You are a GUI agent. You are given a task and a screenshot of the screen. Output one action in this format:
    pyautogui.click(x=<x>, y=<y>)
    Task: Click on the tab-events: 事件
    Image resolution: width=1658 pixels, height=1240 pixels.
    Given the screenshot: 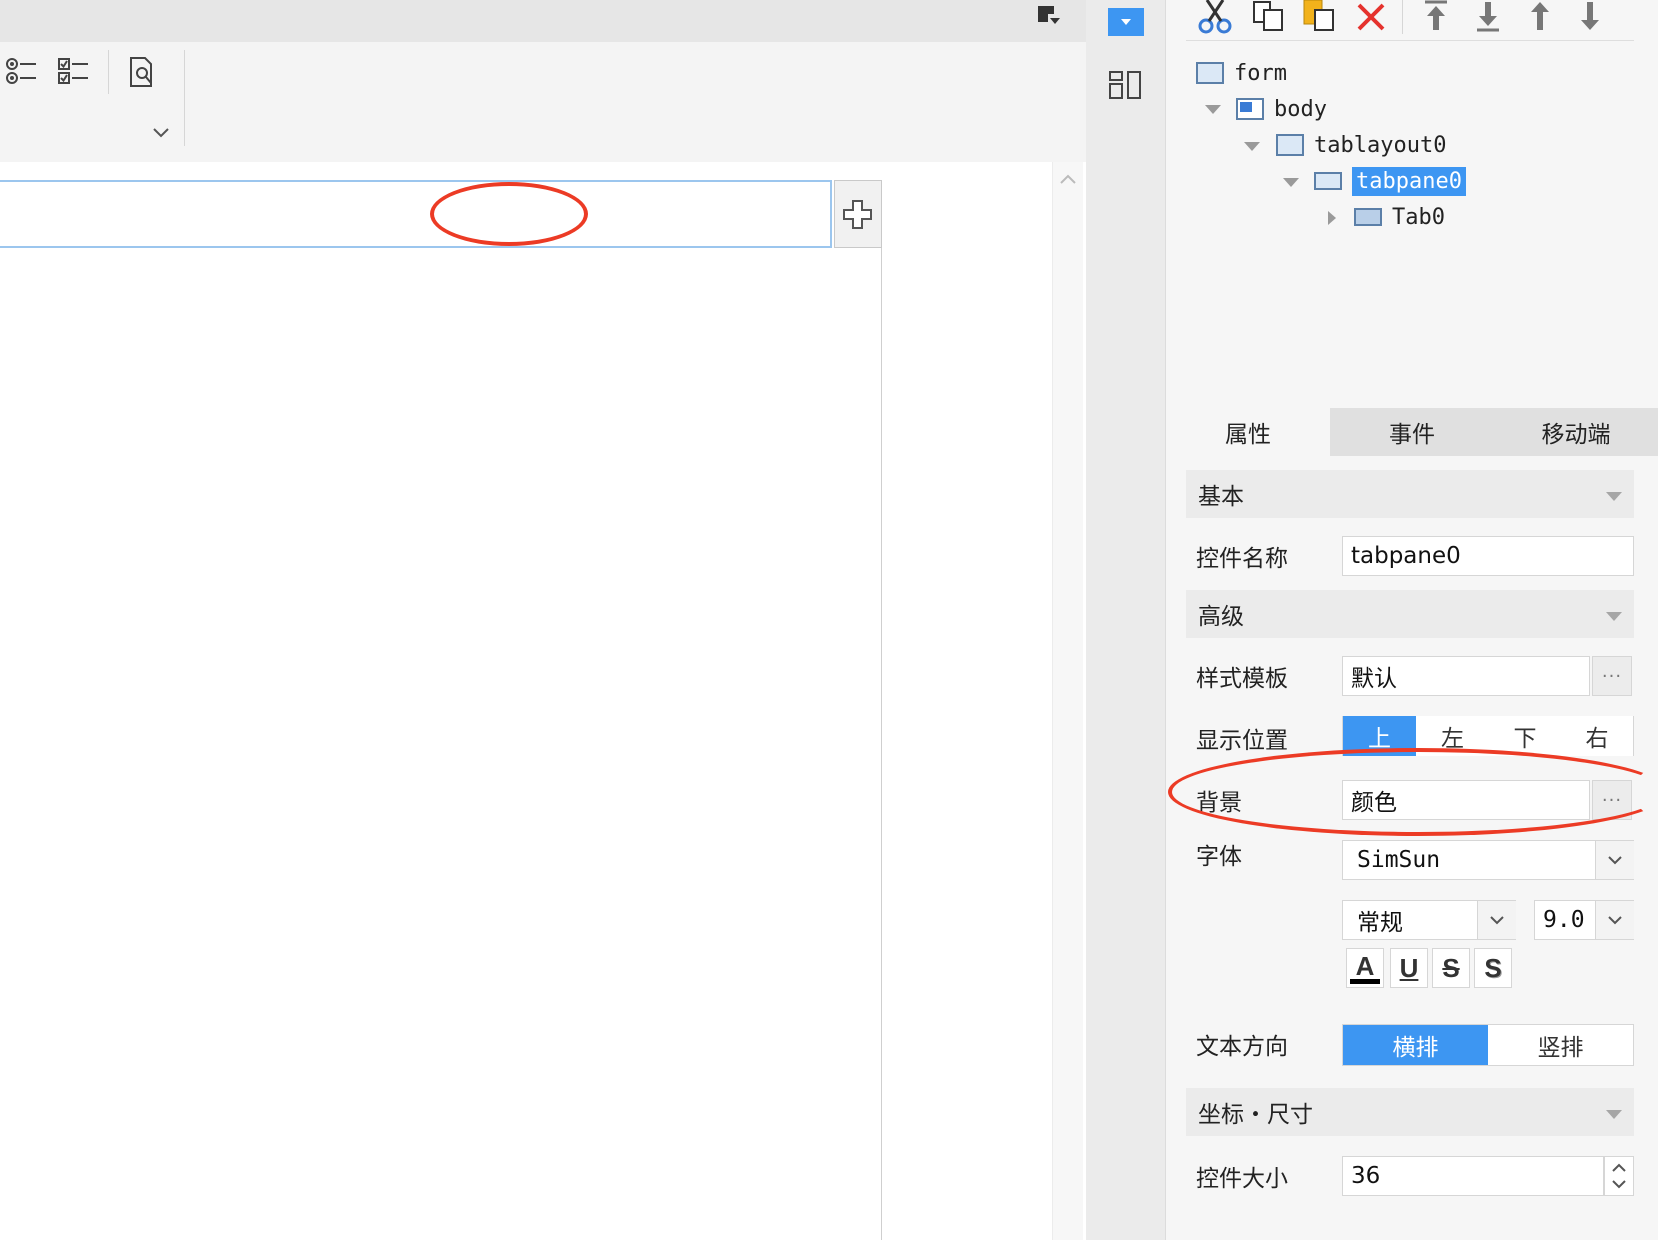 What is the action you would take?
    pyautogui.click(x=1412, y=432)
    